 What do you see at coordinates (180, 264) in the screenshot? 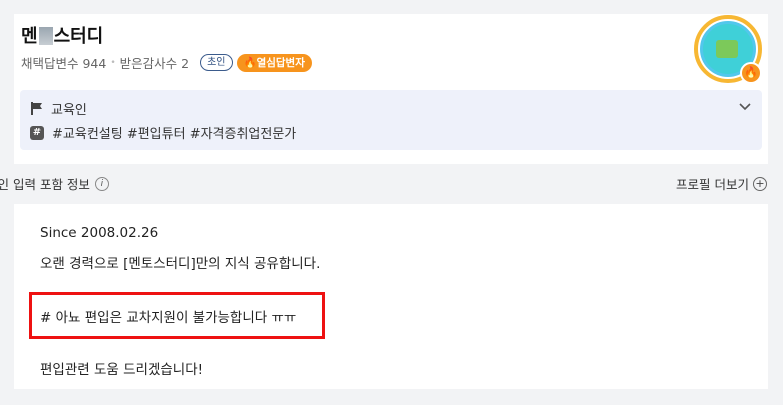
I see `intro-line-experience: 오랜 경력으로 [멘토스터디]만의 지식 공유합니다.` at bounding box center [180, 264].